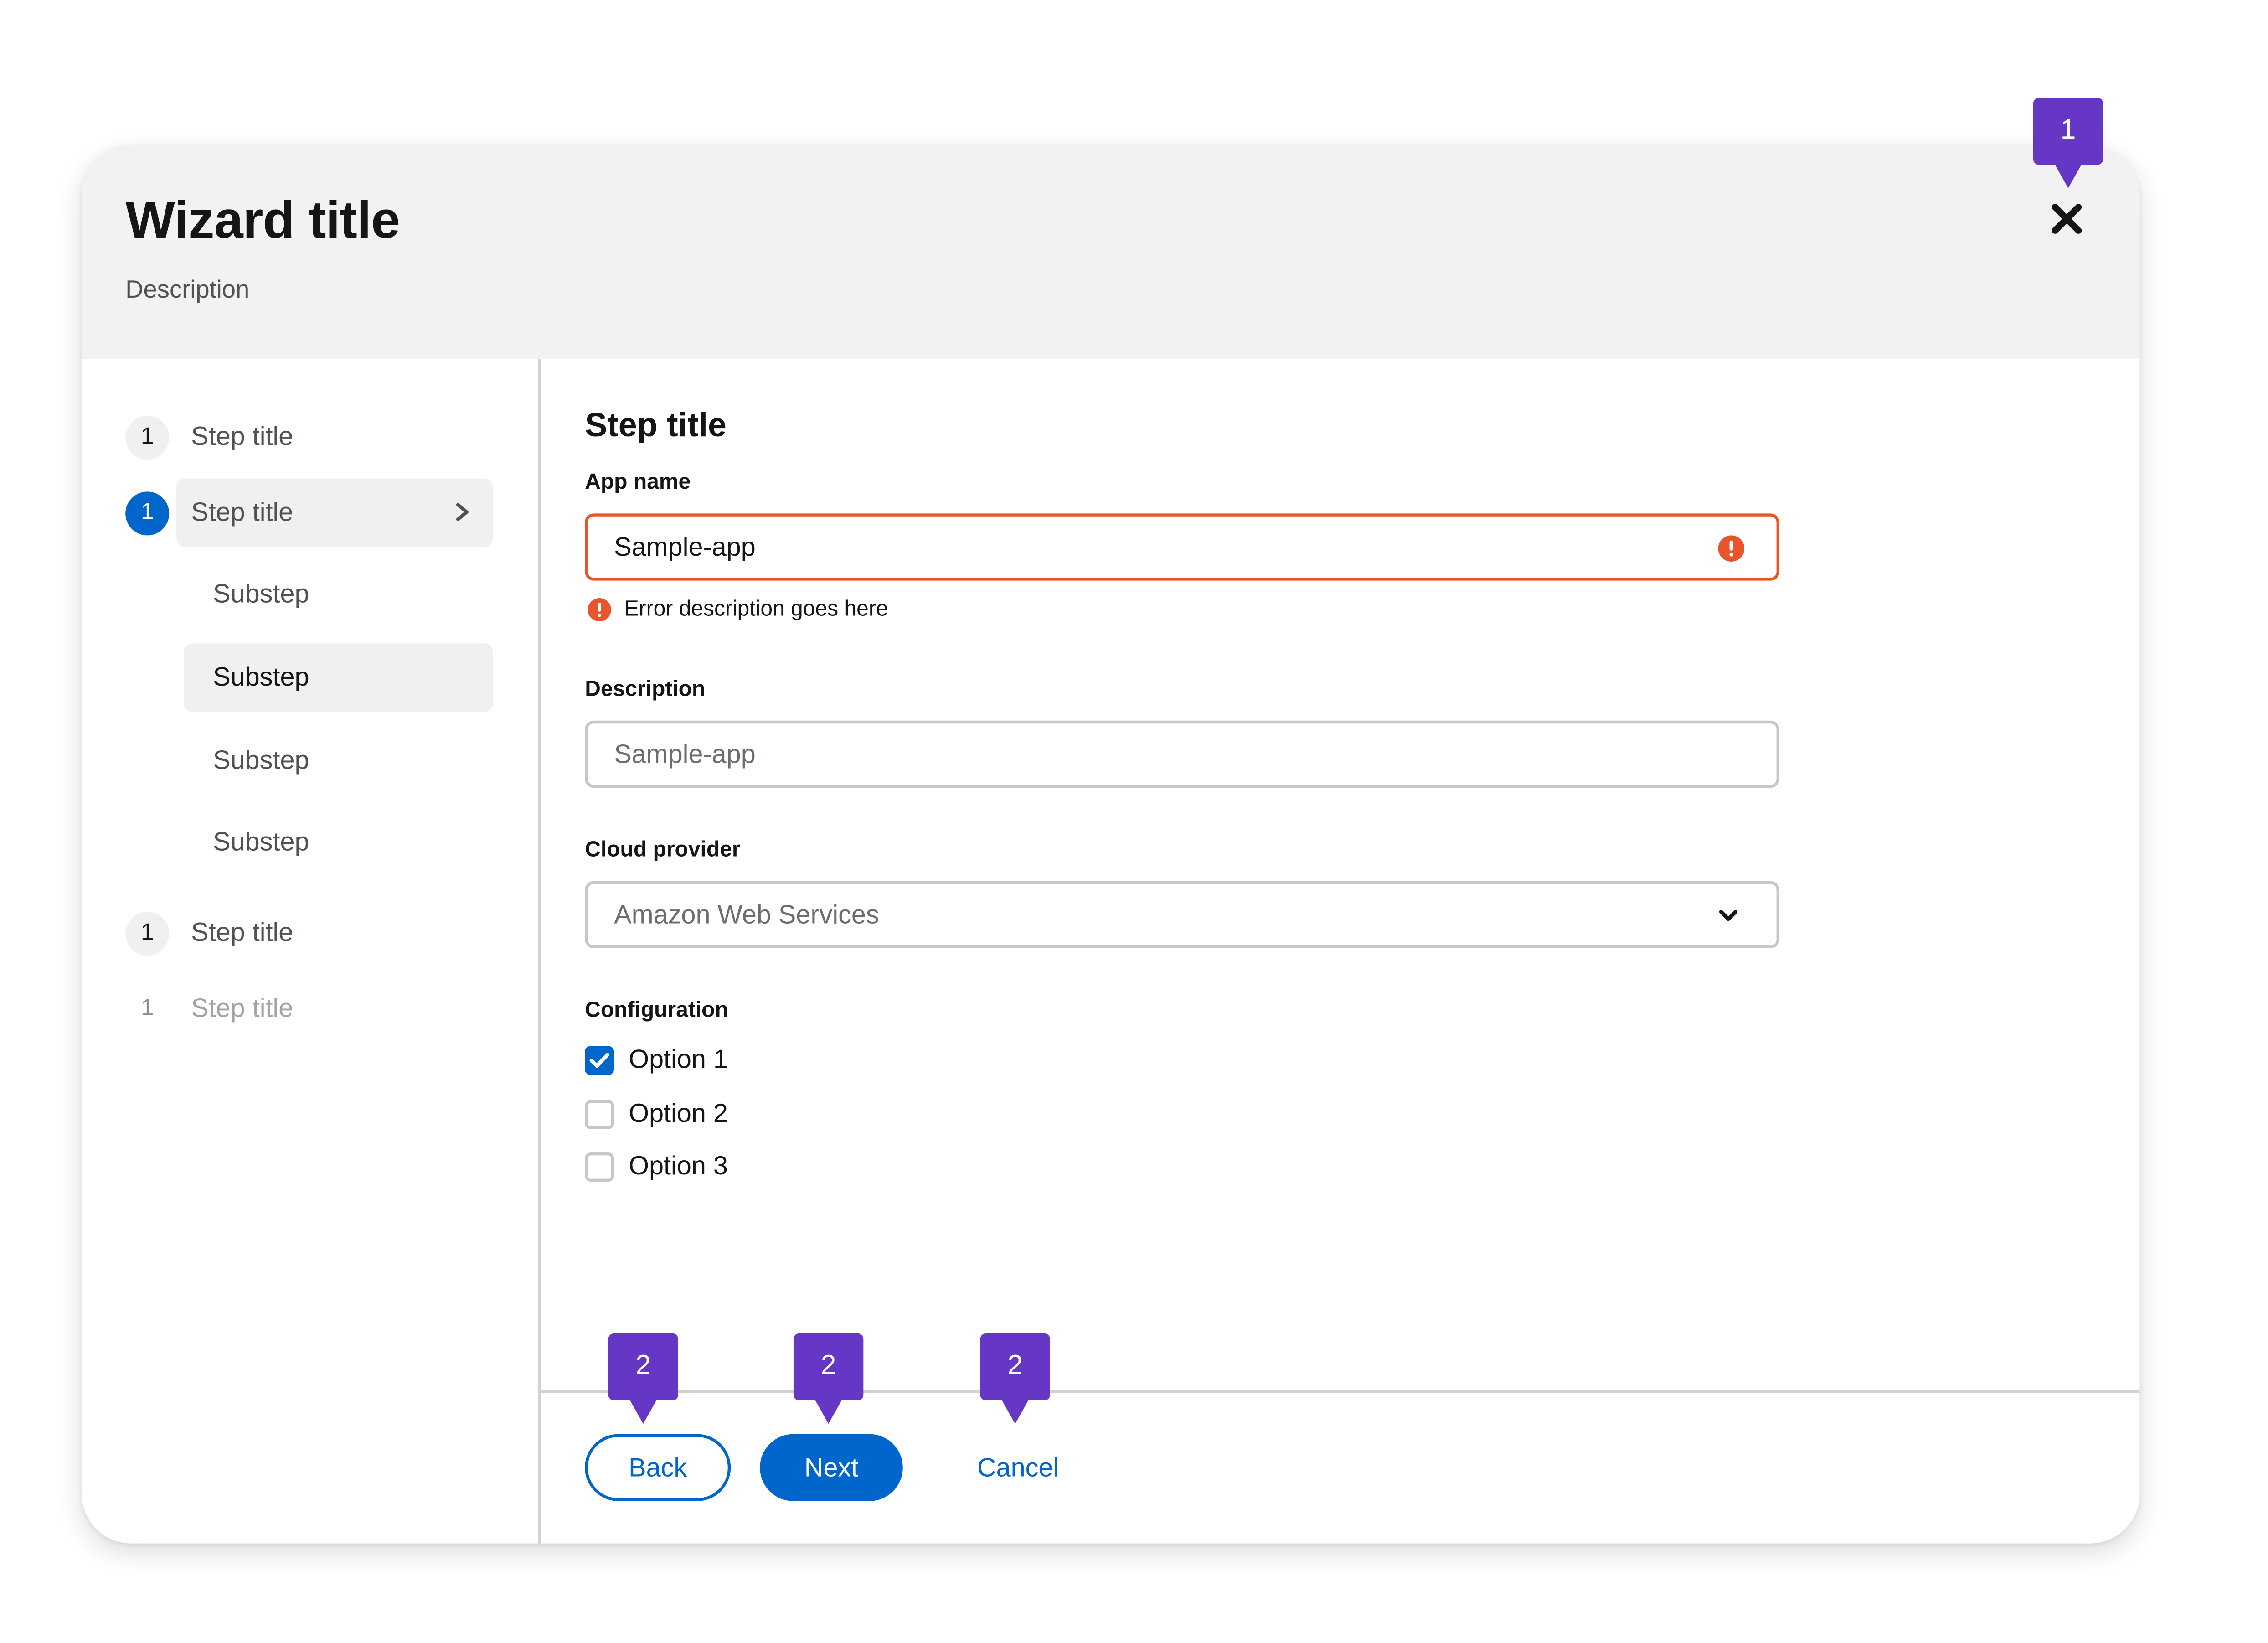 Image resolution: width=2268 pixels, height=1643 pixels. I want to click on callout-cancel: 2, so click(1015, 1380).